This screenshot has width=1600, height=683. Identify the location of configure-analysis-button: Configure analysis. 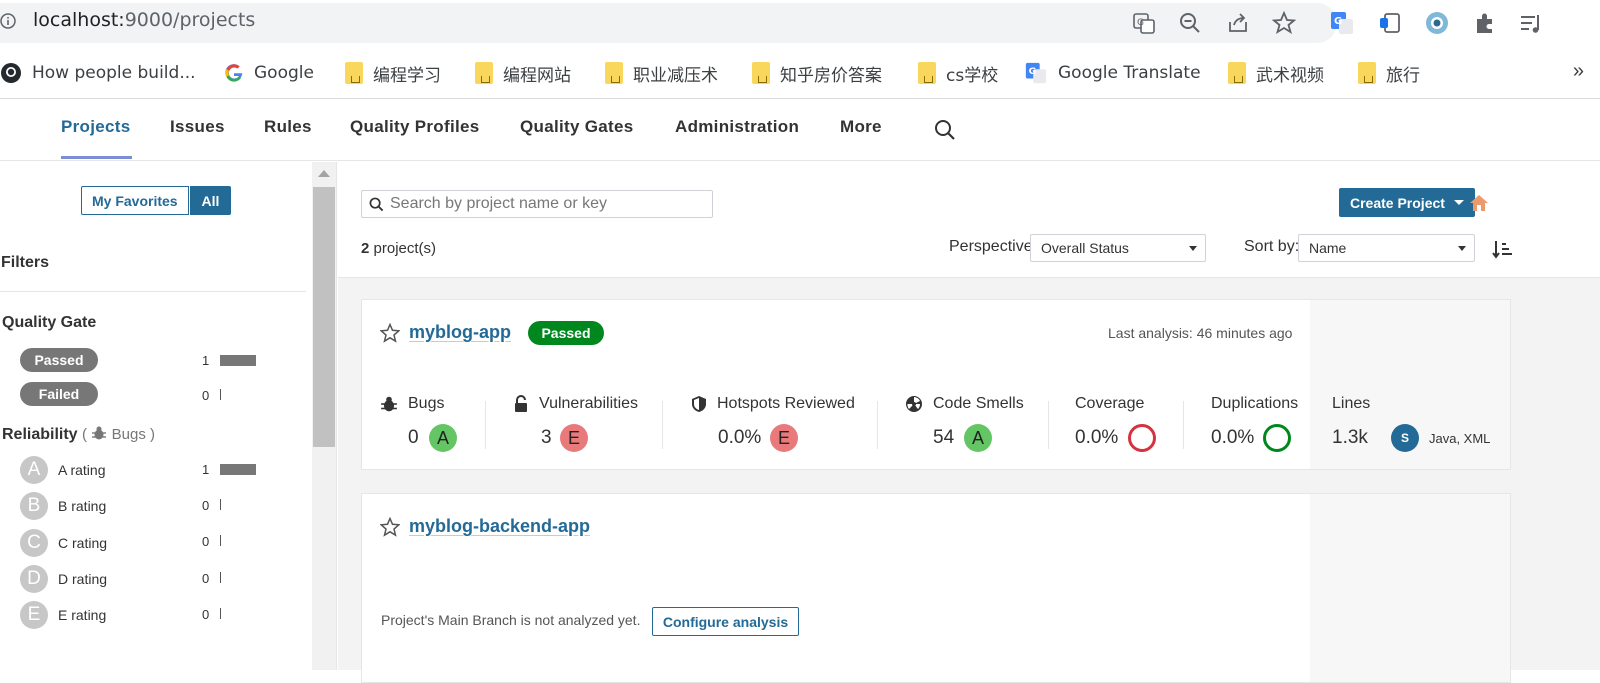
(725, 621).